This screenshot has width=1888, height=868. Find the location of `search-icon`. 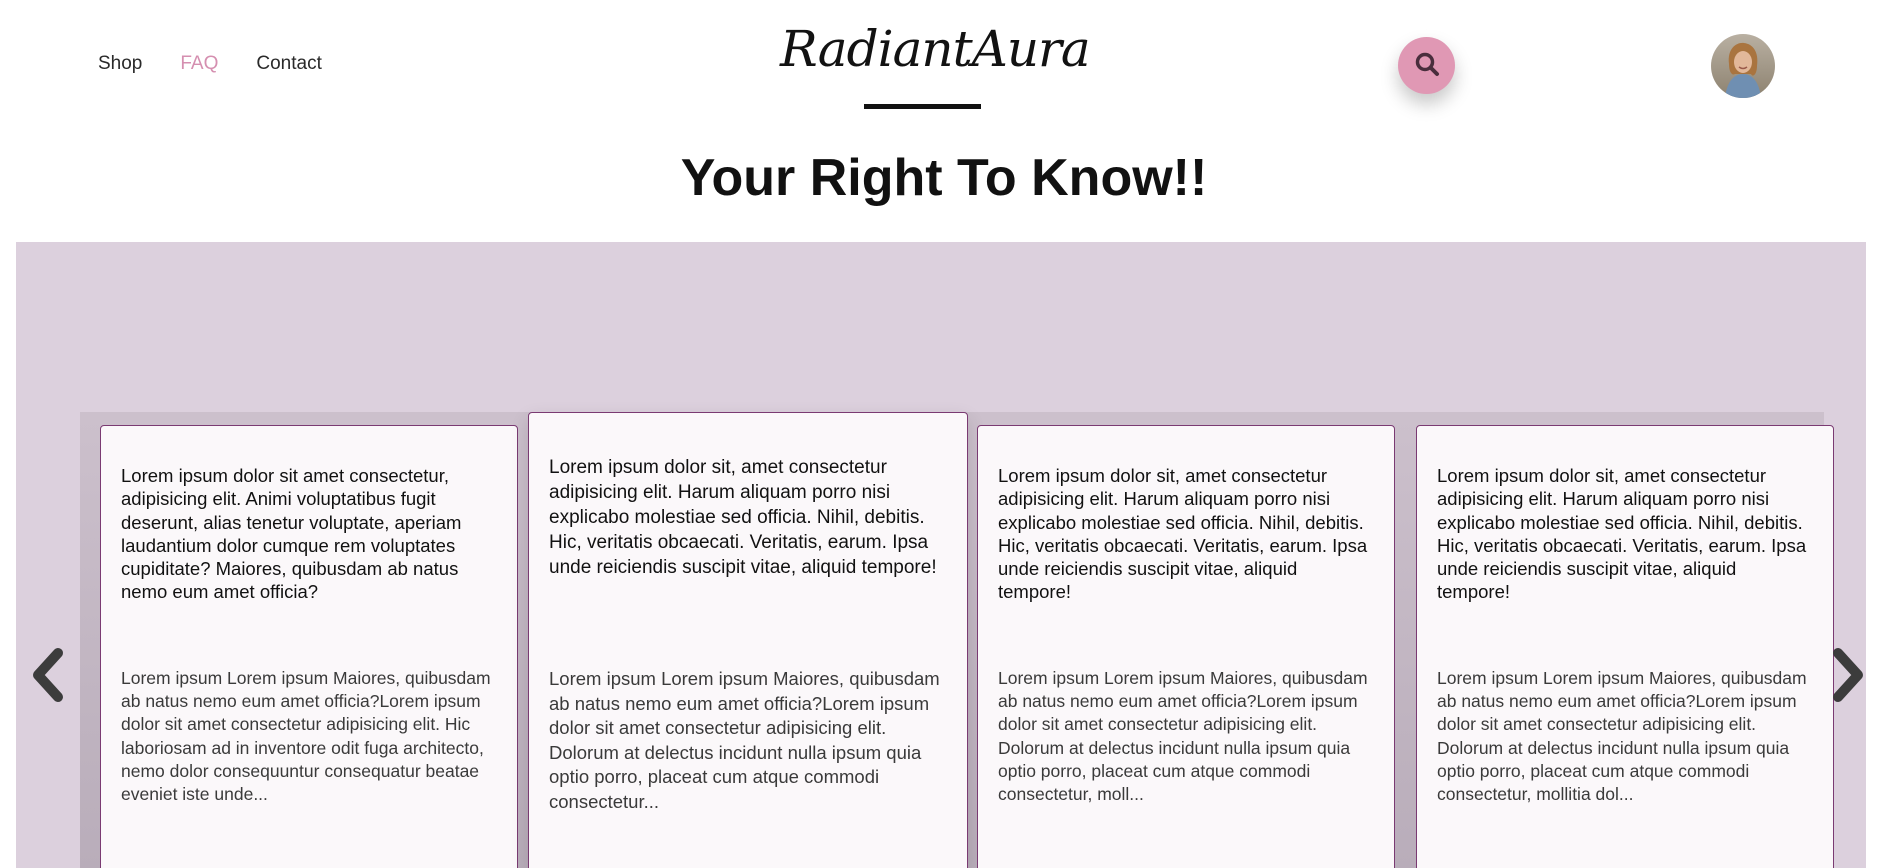

search-icon is located at coordinates (1427, 66).